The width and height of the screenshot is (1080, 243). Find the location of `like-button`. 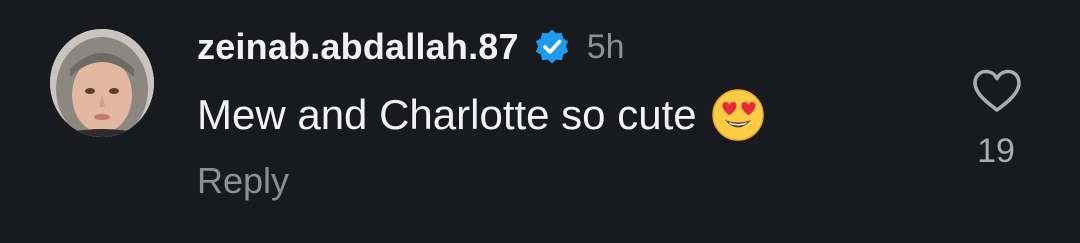

like-button is located at coordinates (997, 91).